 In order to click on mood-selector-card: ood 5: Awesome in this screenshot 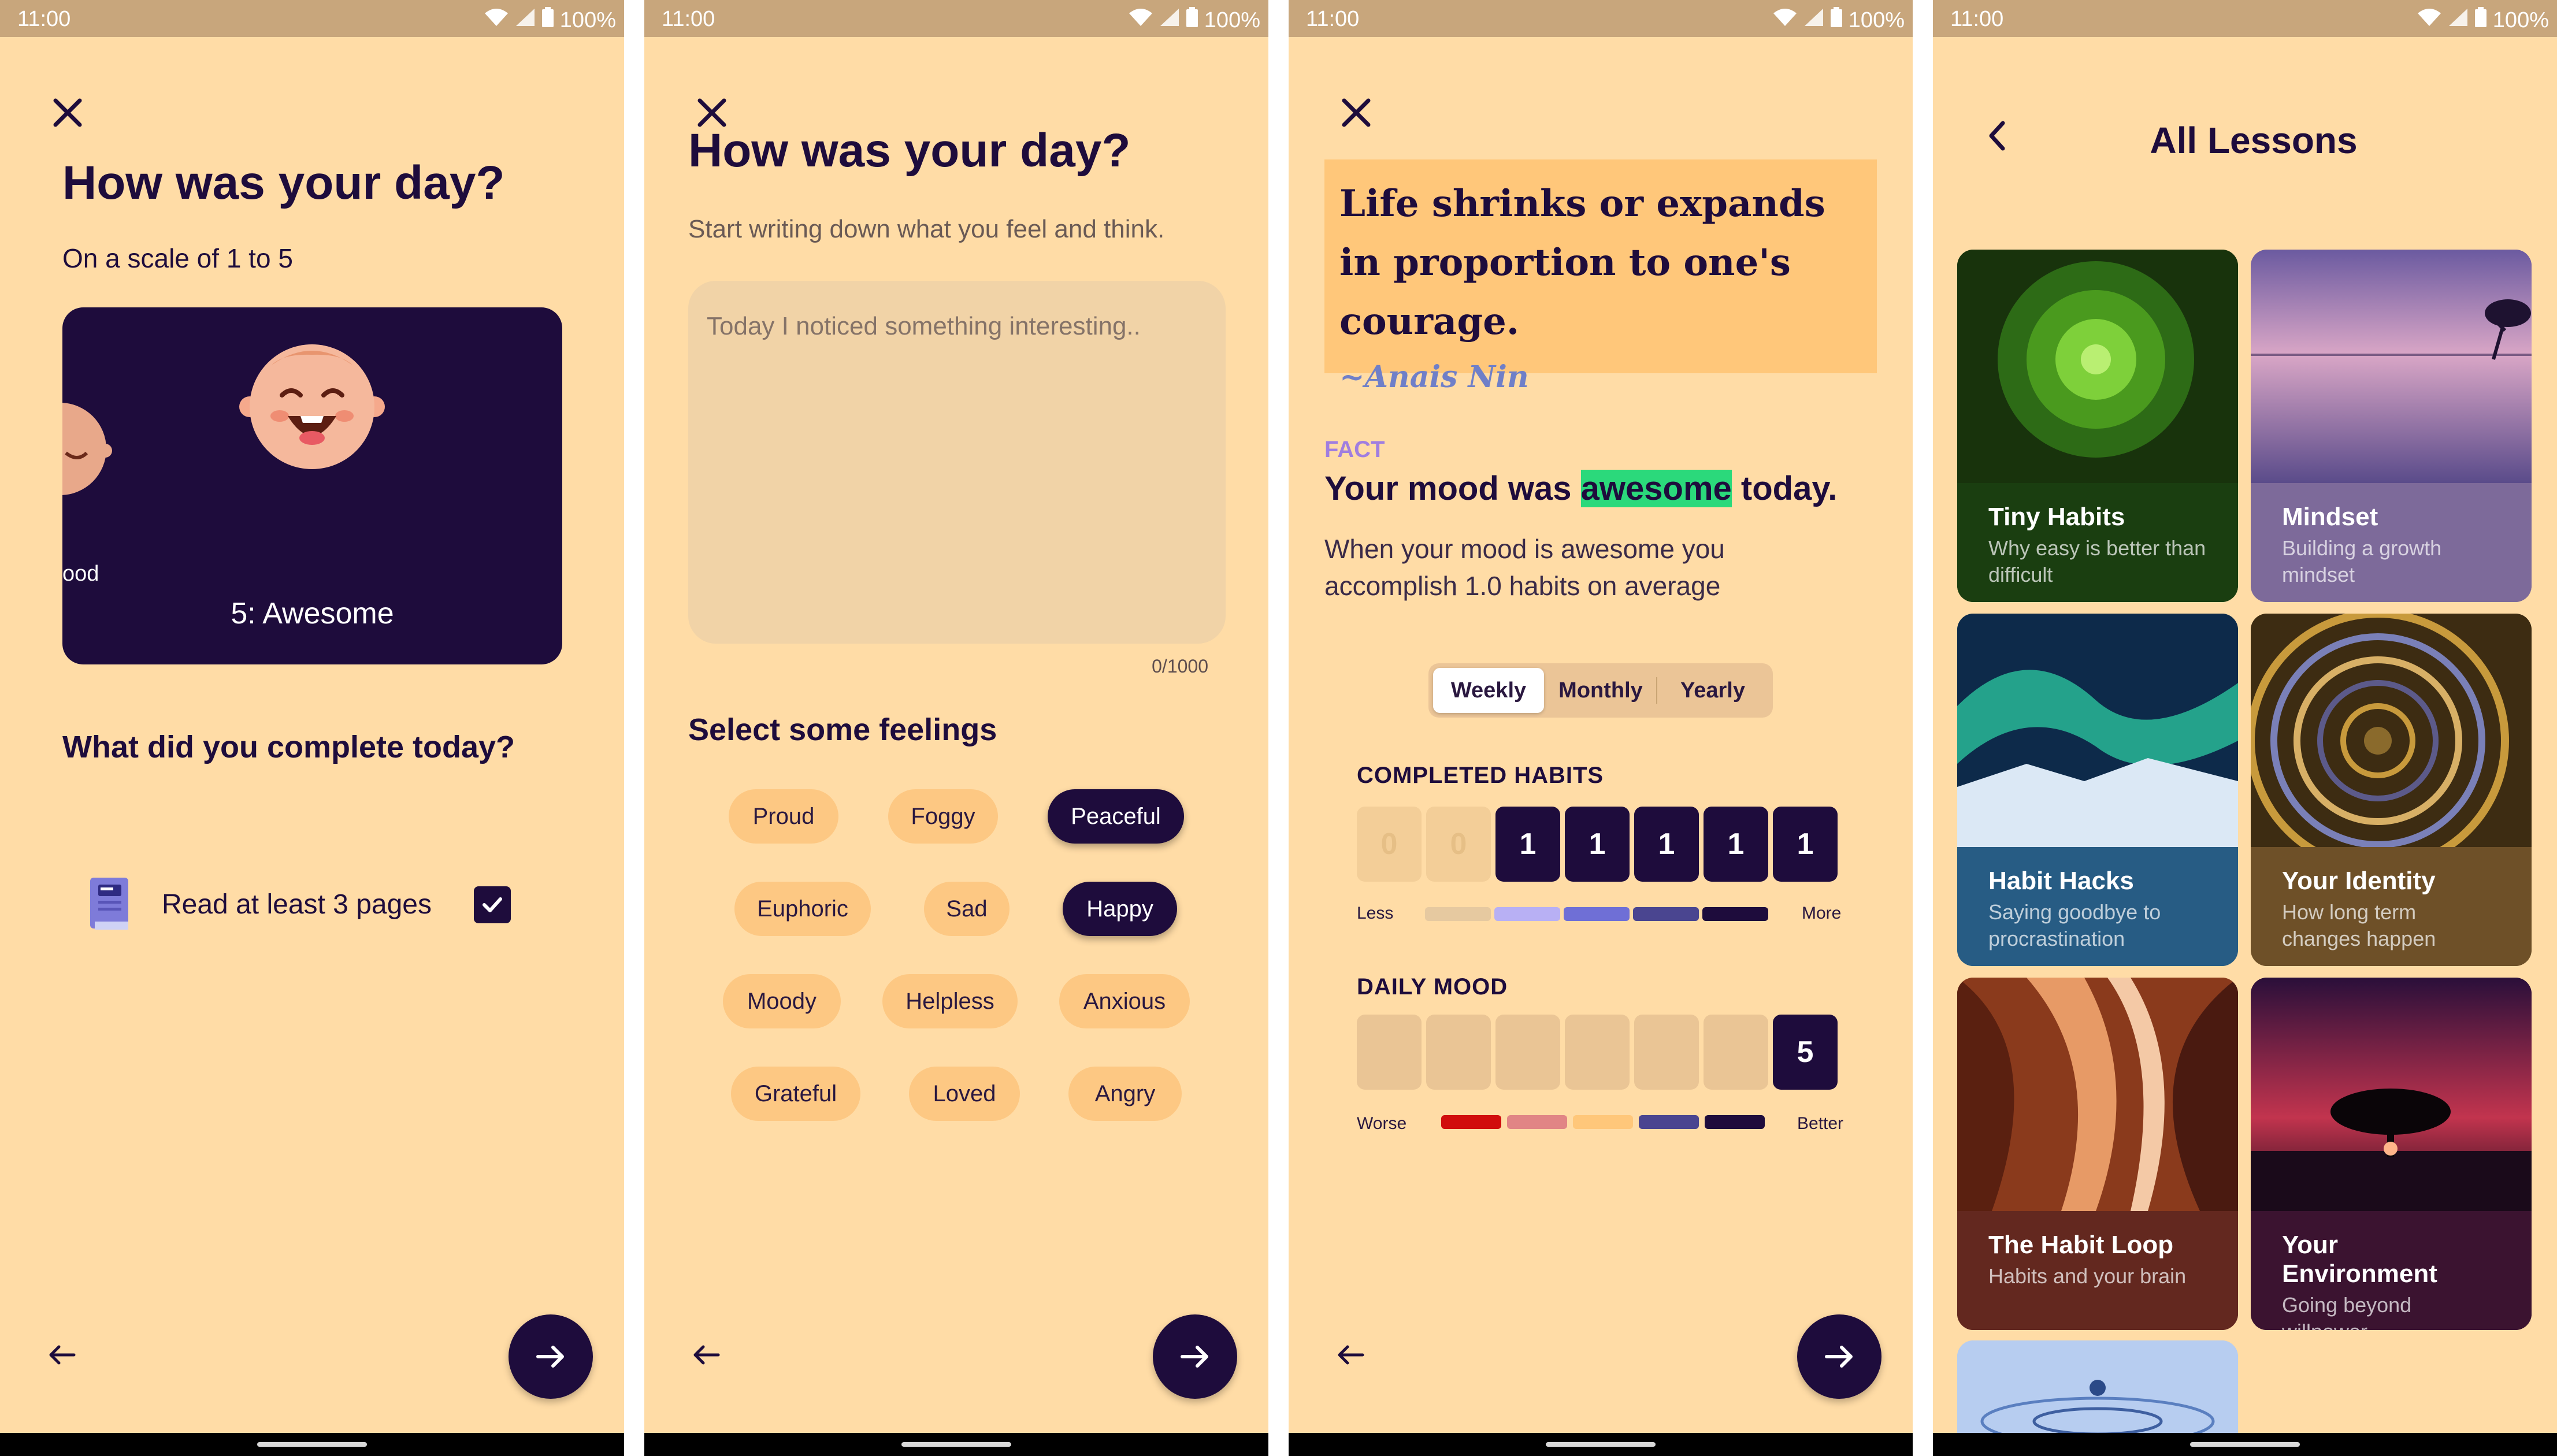, I will do `click(312, 485)`.